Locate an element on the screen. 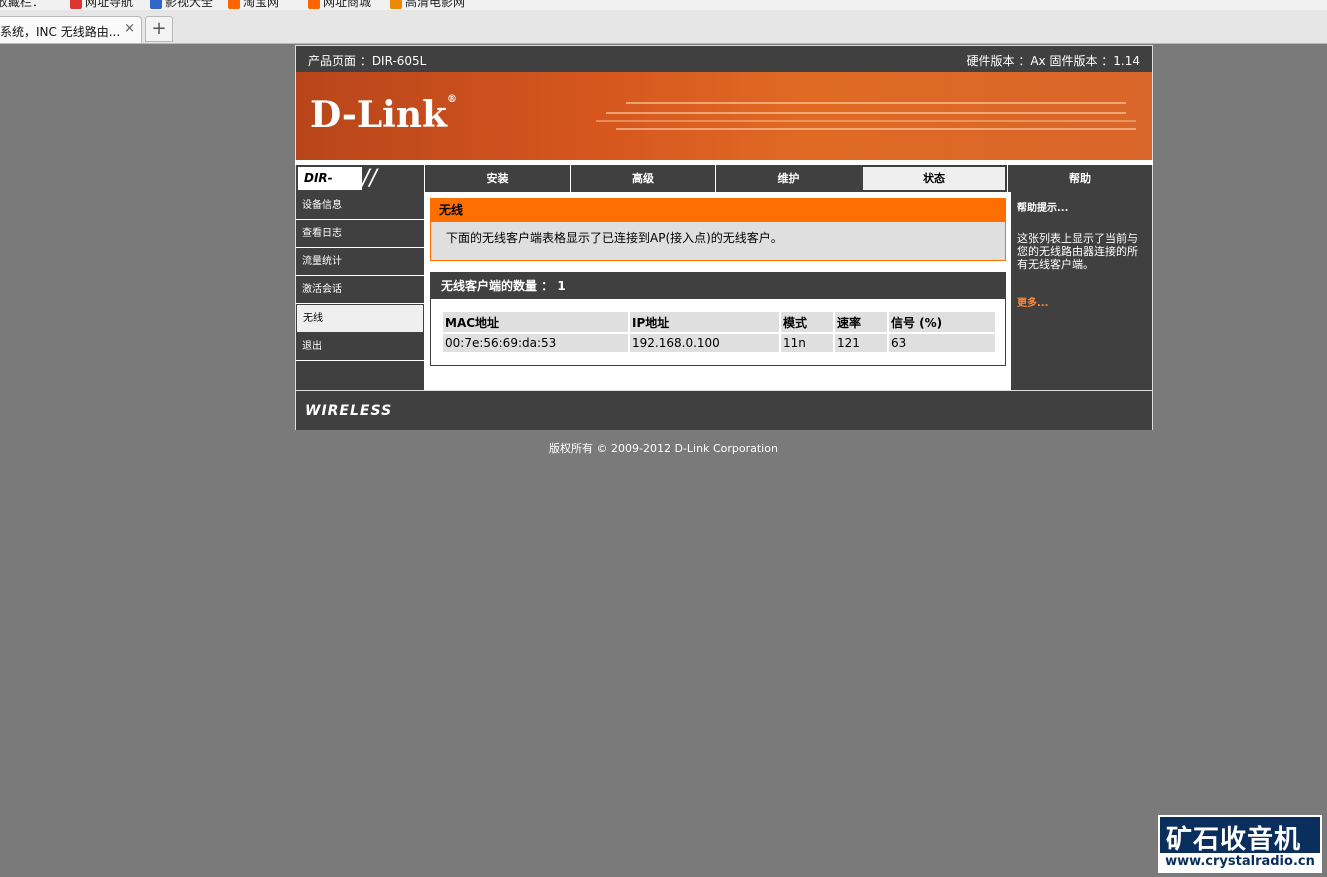 The width and height of the screenshot is (1327, 877). copyright-text: 版权所有 © 2009-2012 D-Link Corporation is located at coordinates (663, 448).